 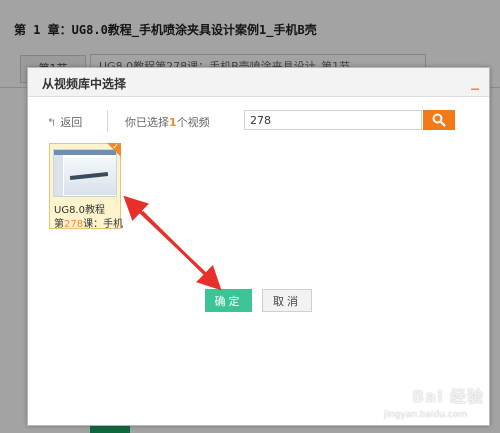 I want to click on back-button: ↰ 返回, so click(x=64, y=122).